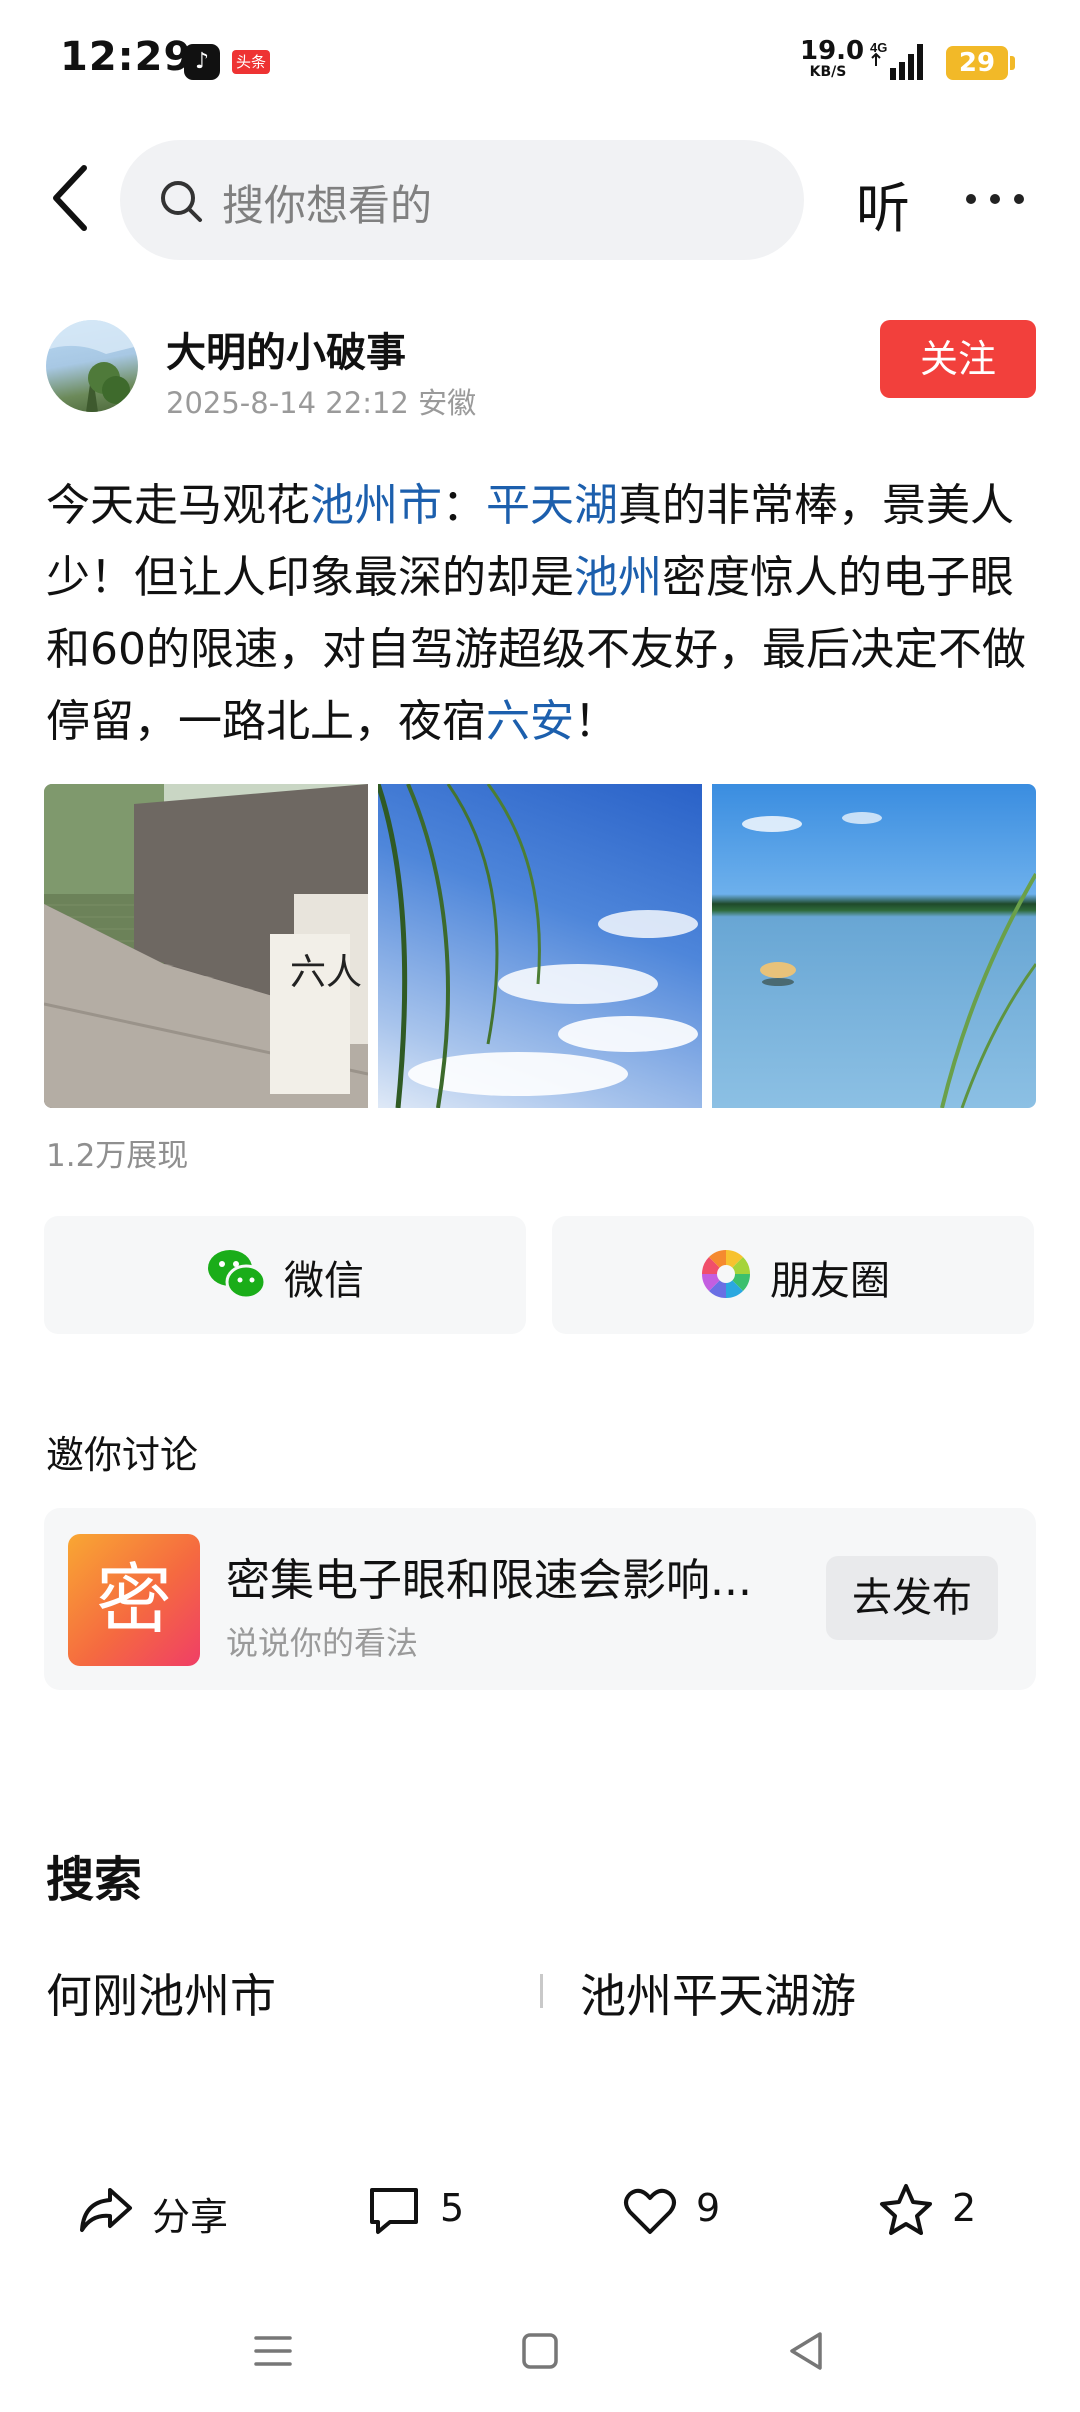 The height and width of the screenshot is (2412, 1080). I want to click on tiktok-app-icon: ♪, so click(202, 62).